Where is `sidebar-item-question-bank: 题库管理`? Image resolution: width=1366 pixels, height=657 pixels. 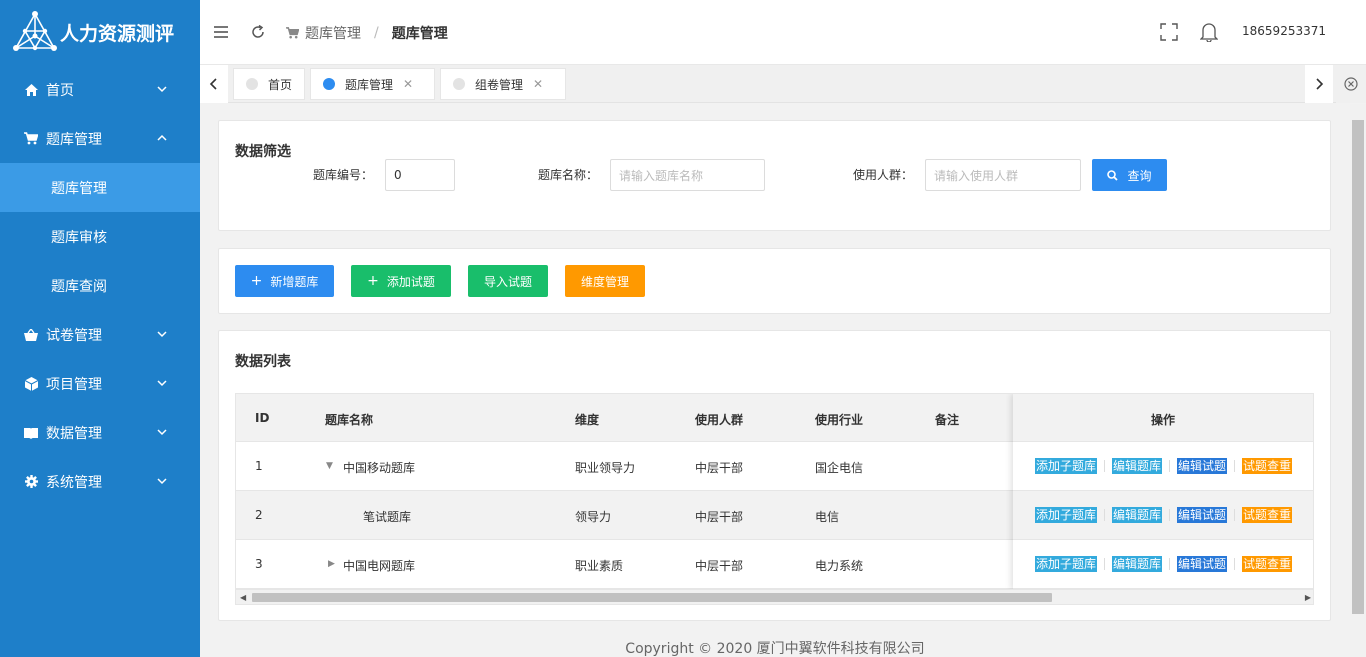 sidebar-item-question-bank: 题库管理 is located at coordinates (100, 138).